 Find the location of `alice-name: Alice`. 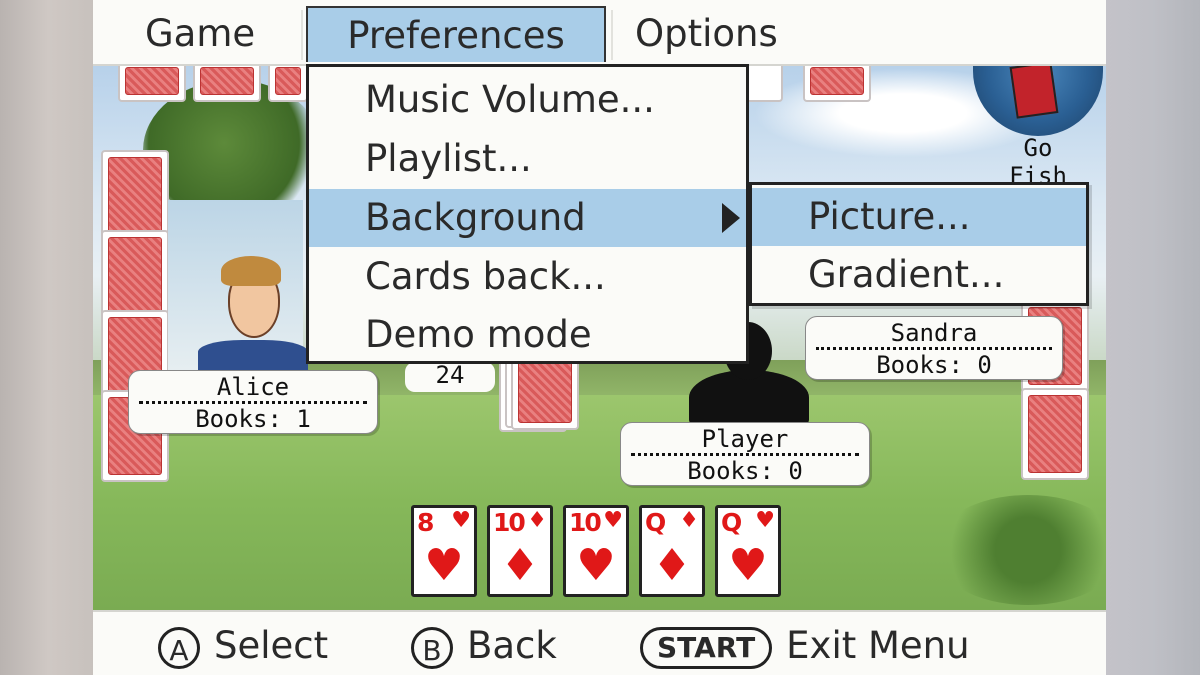

alice-name: Alice is located at coordinates (253, 389).